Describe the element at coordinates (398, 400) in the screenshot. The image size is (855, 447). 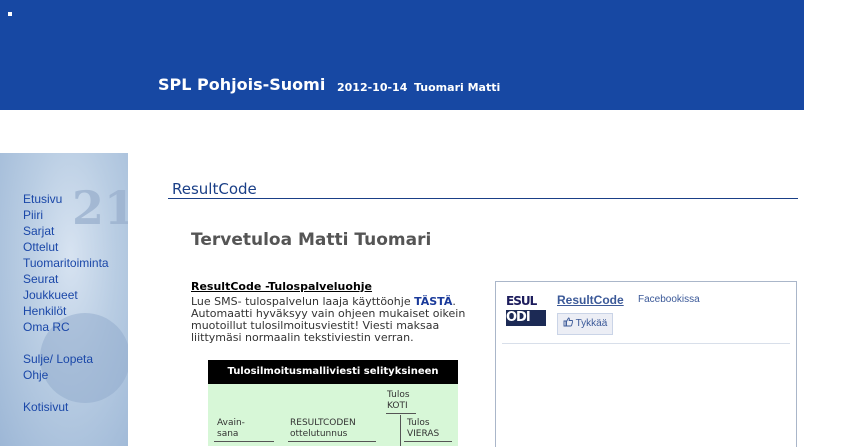
I see `table-col-home: Tulos KOTI` at that location.